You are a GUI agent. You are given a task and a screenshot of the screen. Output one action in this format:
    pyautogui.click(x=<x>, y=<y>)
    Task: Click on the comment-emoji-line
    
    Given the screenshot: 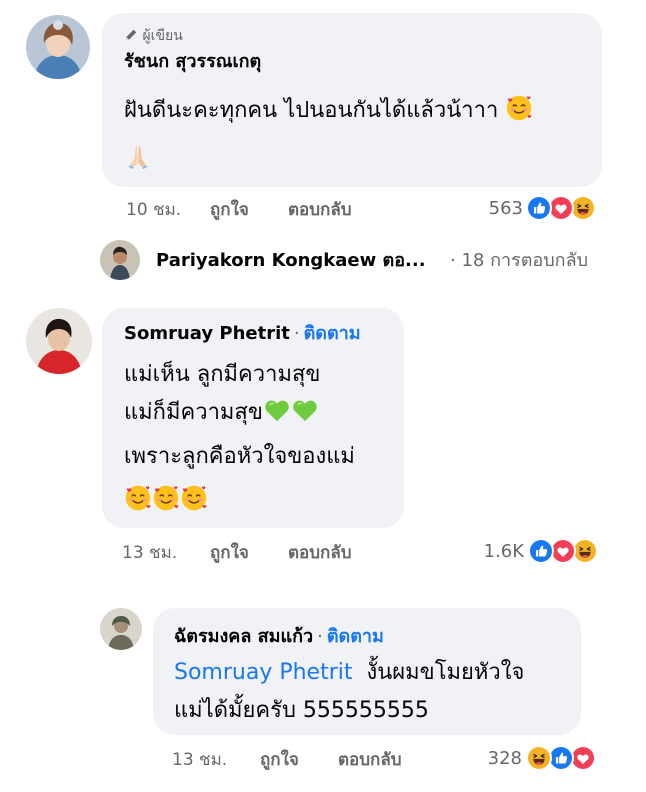 What is the action you would take?
    pyautogui.click(x=166, y=501)
    